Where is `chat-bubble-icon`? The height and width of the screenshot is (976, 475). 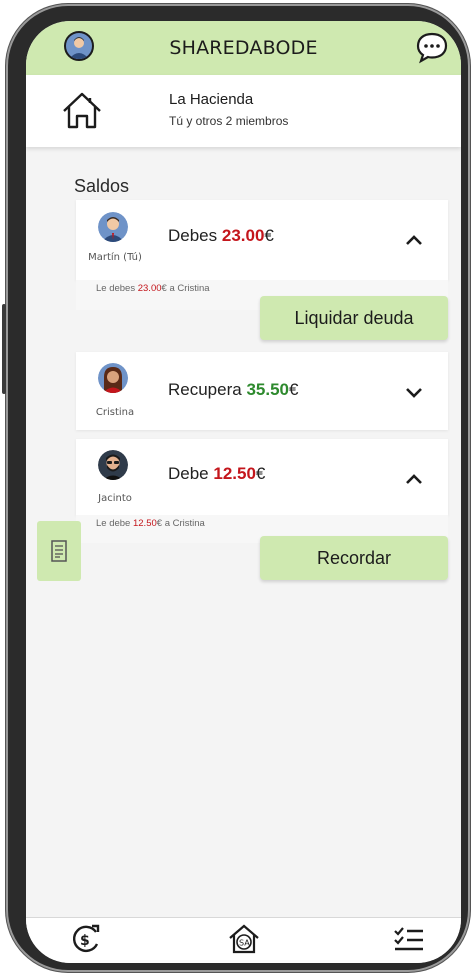
chat-bubble-icon is located at coordinates (432, 48).